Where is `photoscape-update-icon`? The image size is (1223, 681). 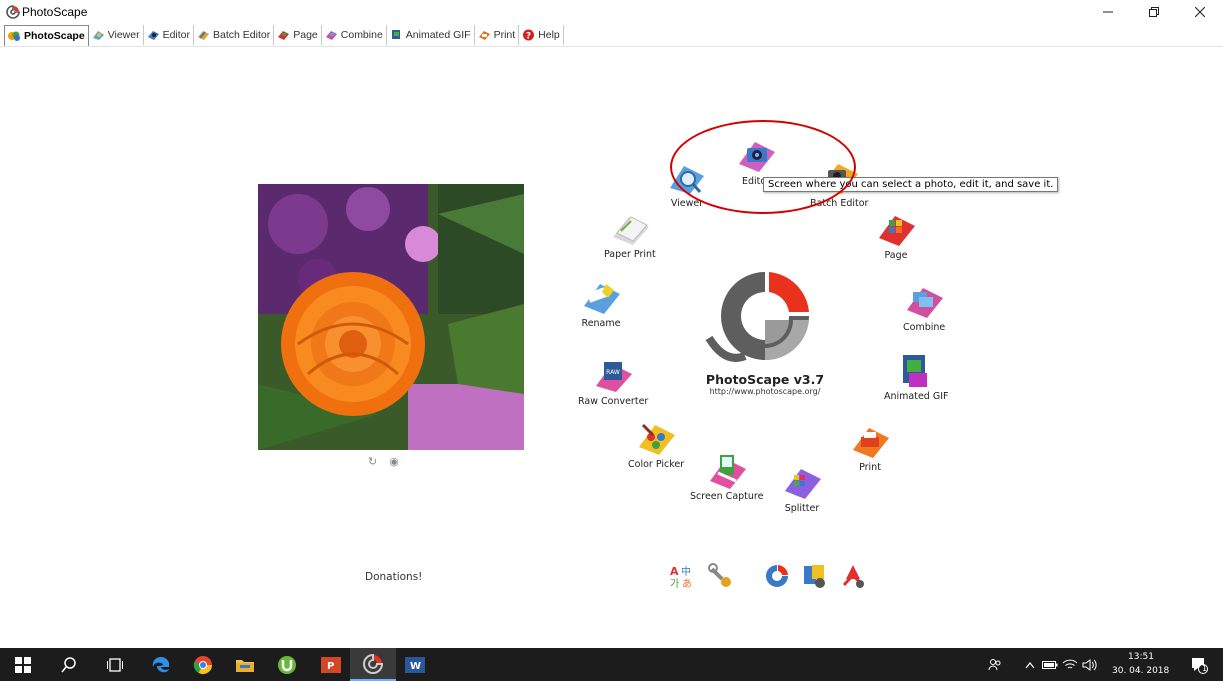
photoscape-update-icon is located at coordinates (777, 576).